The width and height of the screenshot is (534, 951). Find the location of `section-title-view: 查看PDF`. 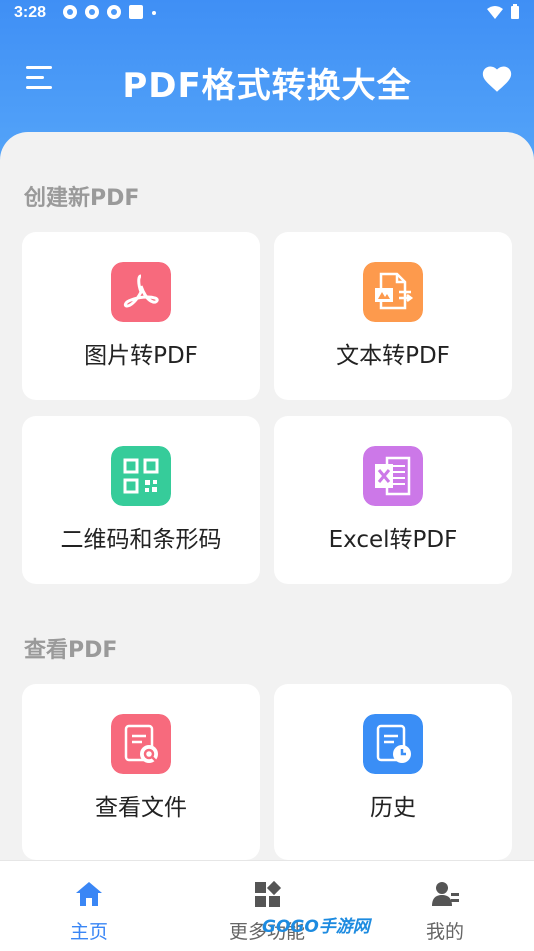

section-title-view: 查看PDF is located at coordinates (71, 650).